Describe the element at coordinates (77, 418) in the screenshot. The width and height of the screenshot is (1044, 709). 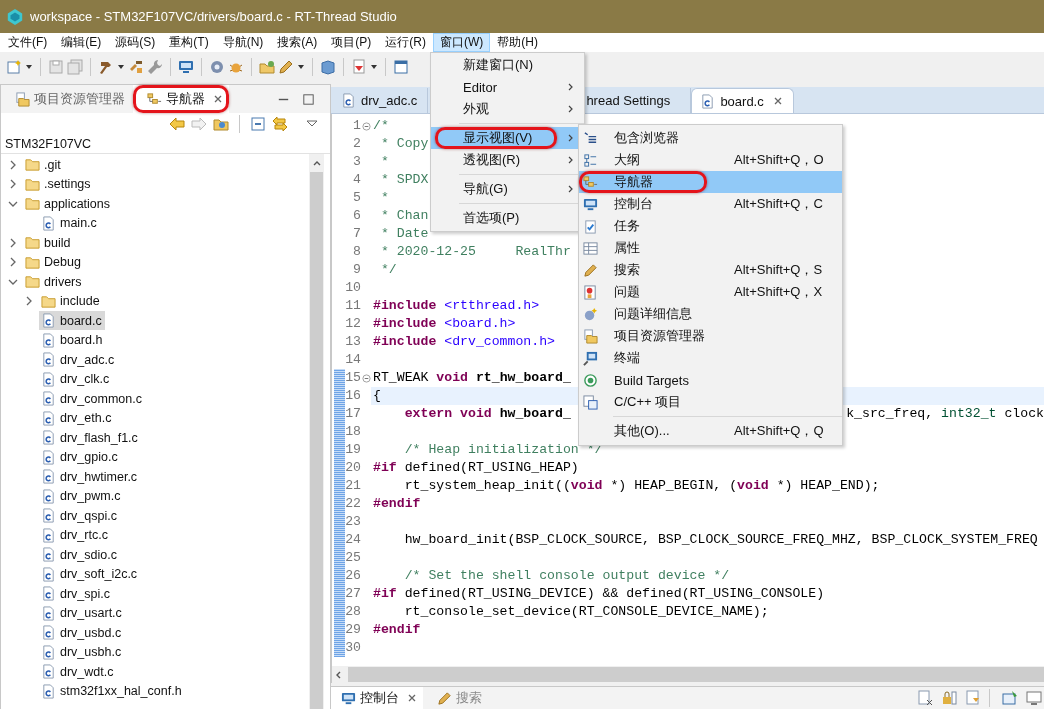
I see `tree-item: drv_eth.c` at that location.